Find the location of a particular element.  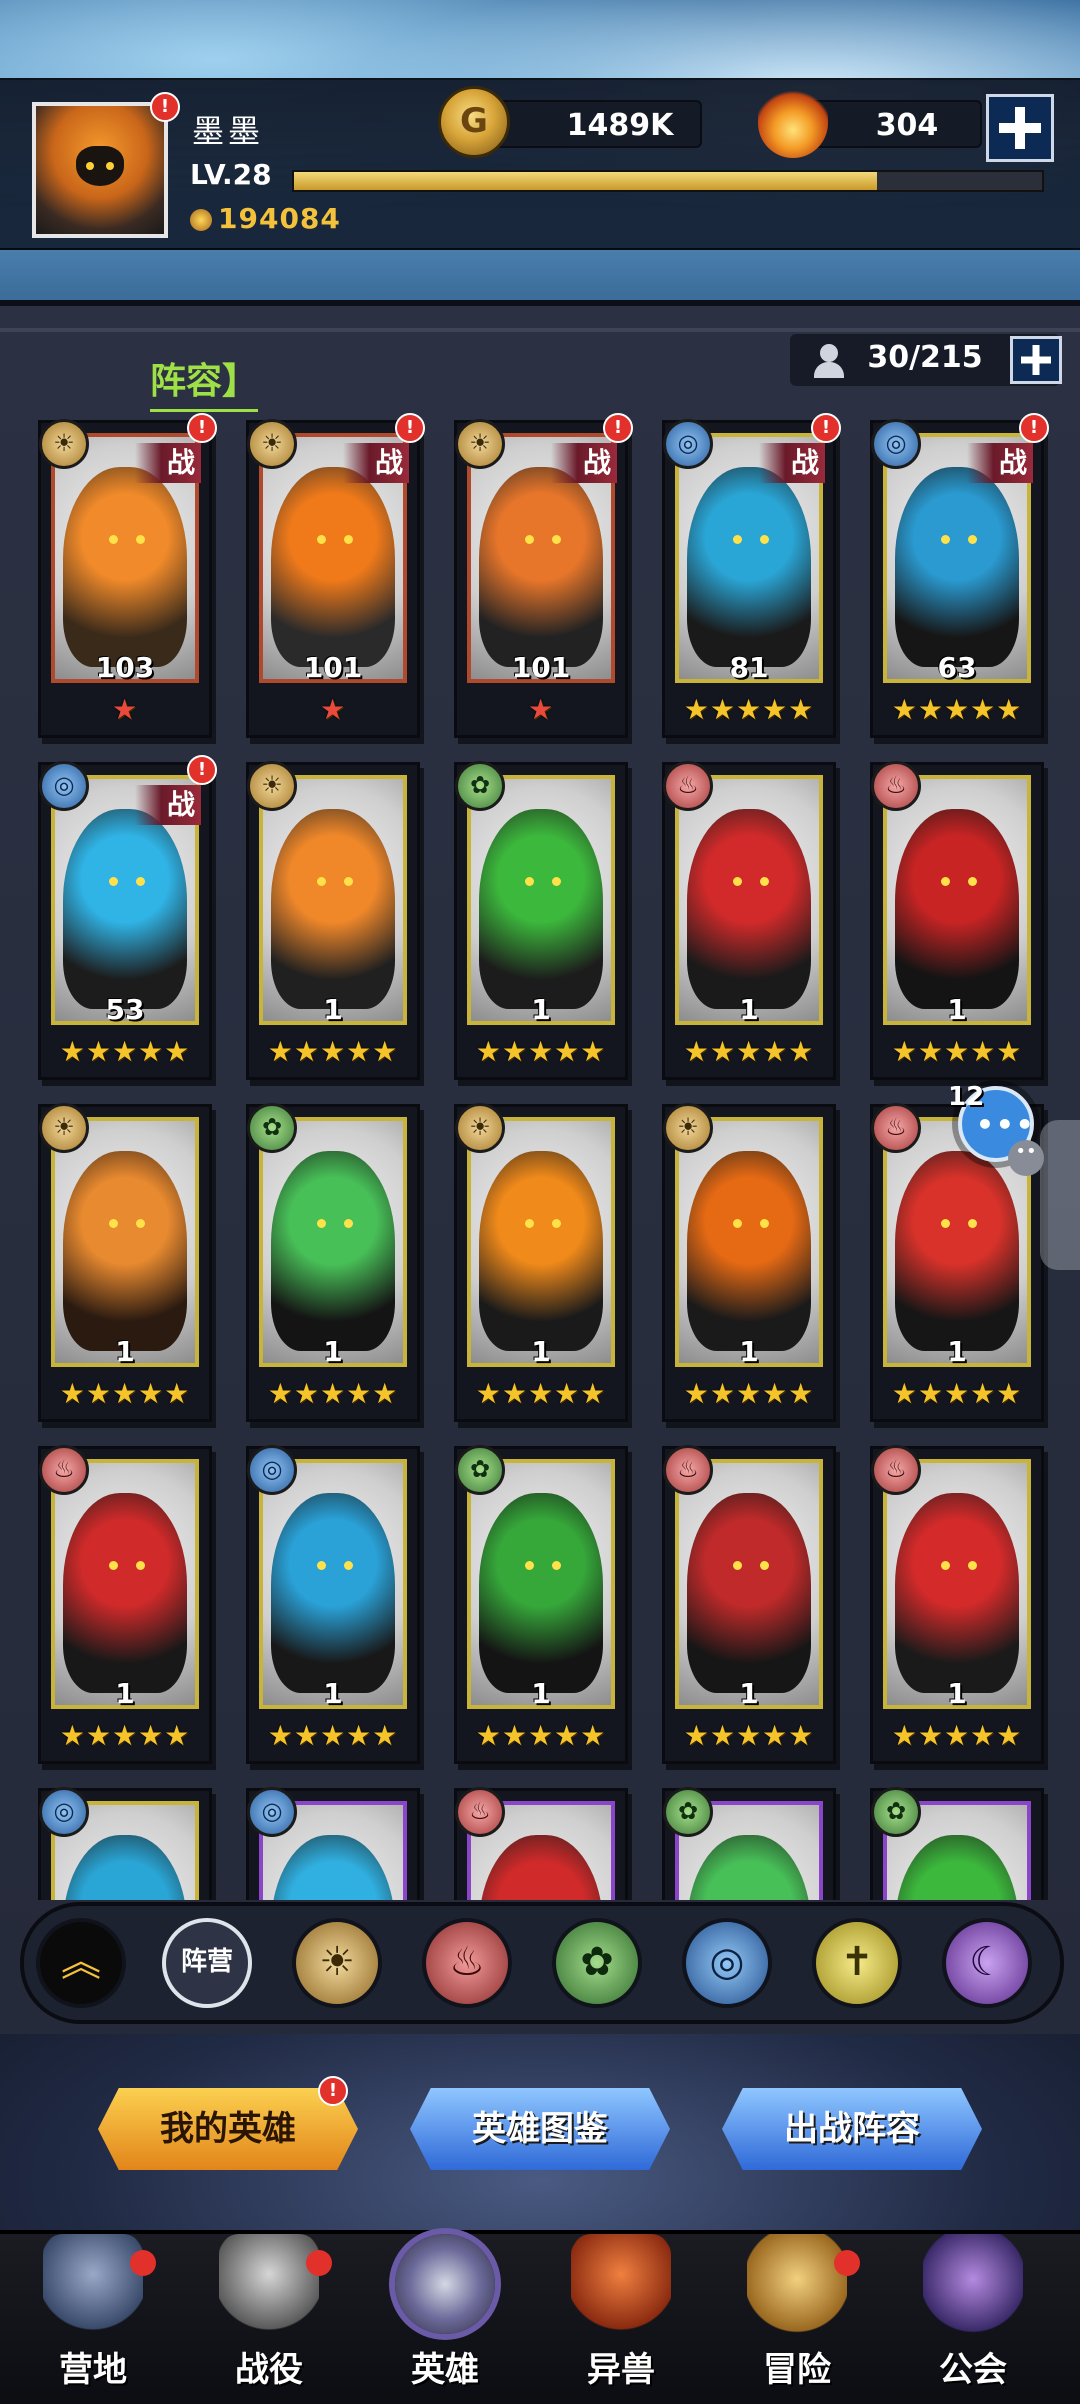

nav-label: 异兽 is located at coordinates (621, 2370).